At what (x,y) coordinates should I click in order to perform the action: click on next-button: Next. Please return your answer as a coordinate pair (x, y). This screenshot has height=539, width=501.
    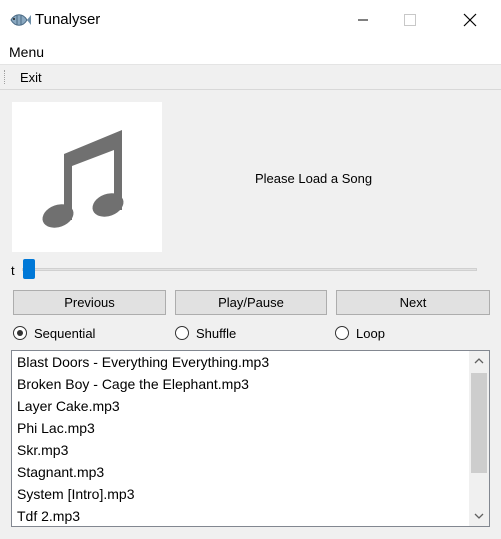
    Looking at the image, I should click on (413, 302).